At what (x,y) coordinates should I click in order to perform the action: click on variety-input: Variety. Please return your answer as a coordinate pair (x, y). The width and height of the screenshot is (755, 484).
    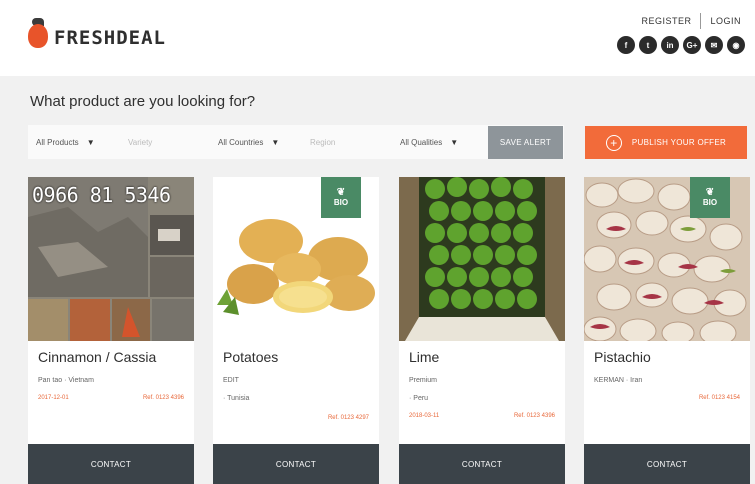
    Looking at the image, I should click on (168, 142).